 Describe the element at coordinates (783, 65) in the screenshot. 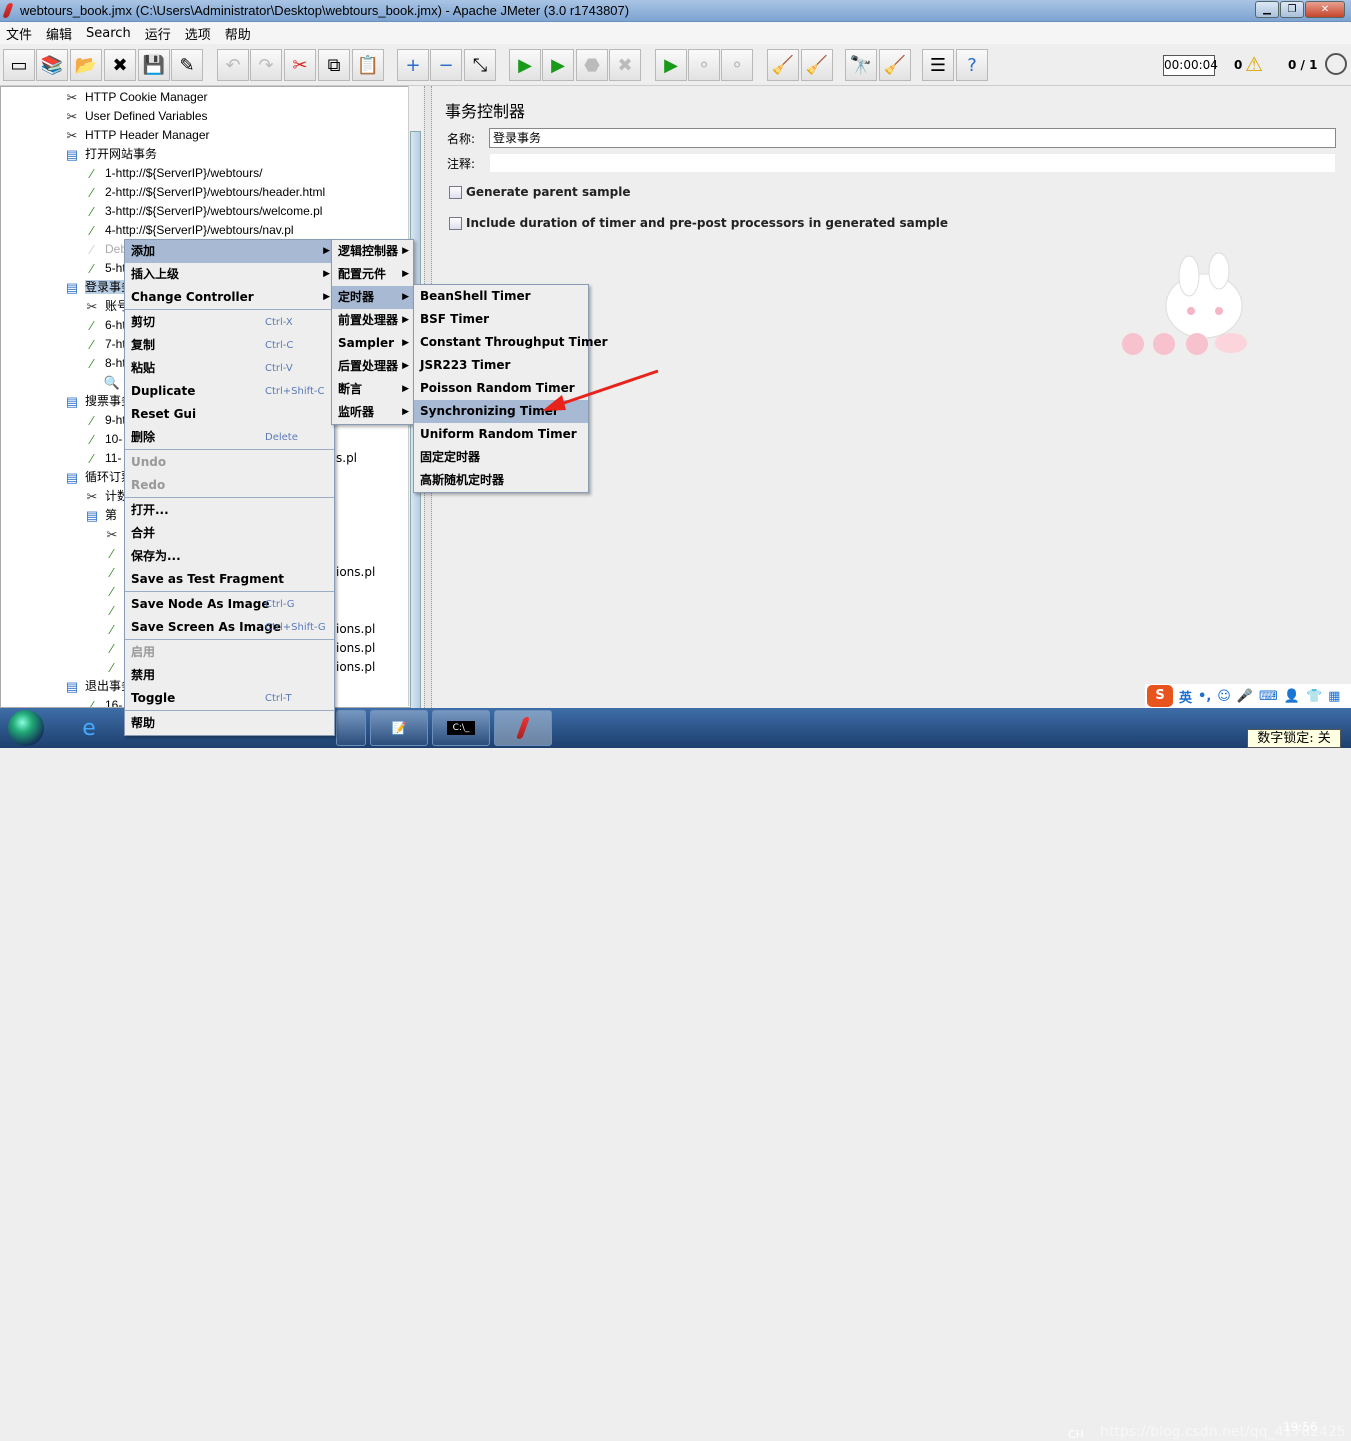

I see `clear-button: 🧹` at that location.